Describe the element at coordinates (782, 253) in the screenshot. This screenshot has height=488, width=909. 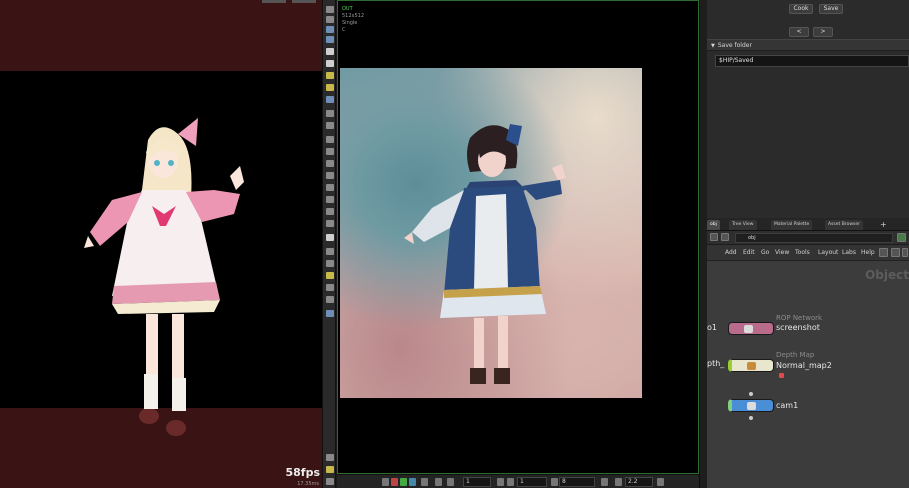
I see `menu-view: View` at that location.